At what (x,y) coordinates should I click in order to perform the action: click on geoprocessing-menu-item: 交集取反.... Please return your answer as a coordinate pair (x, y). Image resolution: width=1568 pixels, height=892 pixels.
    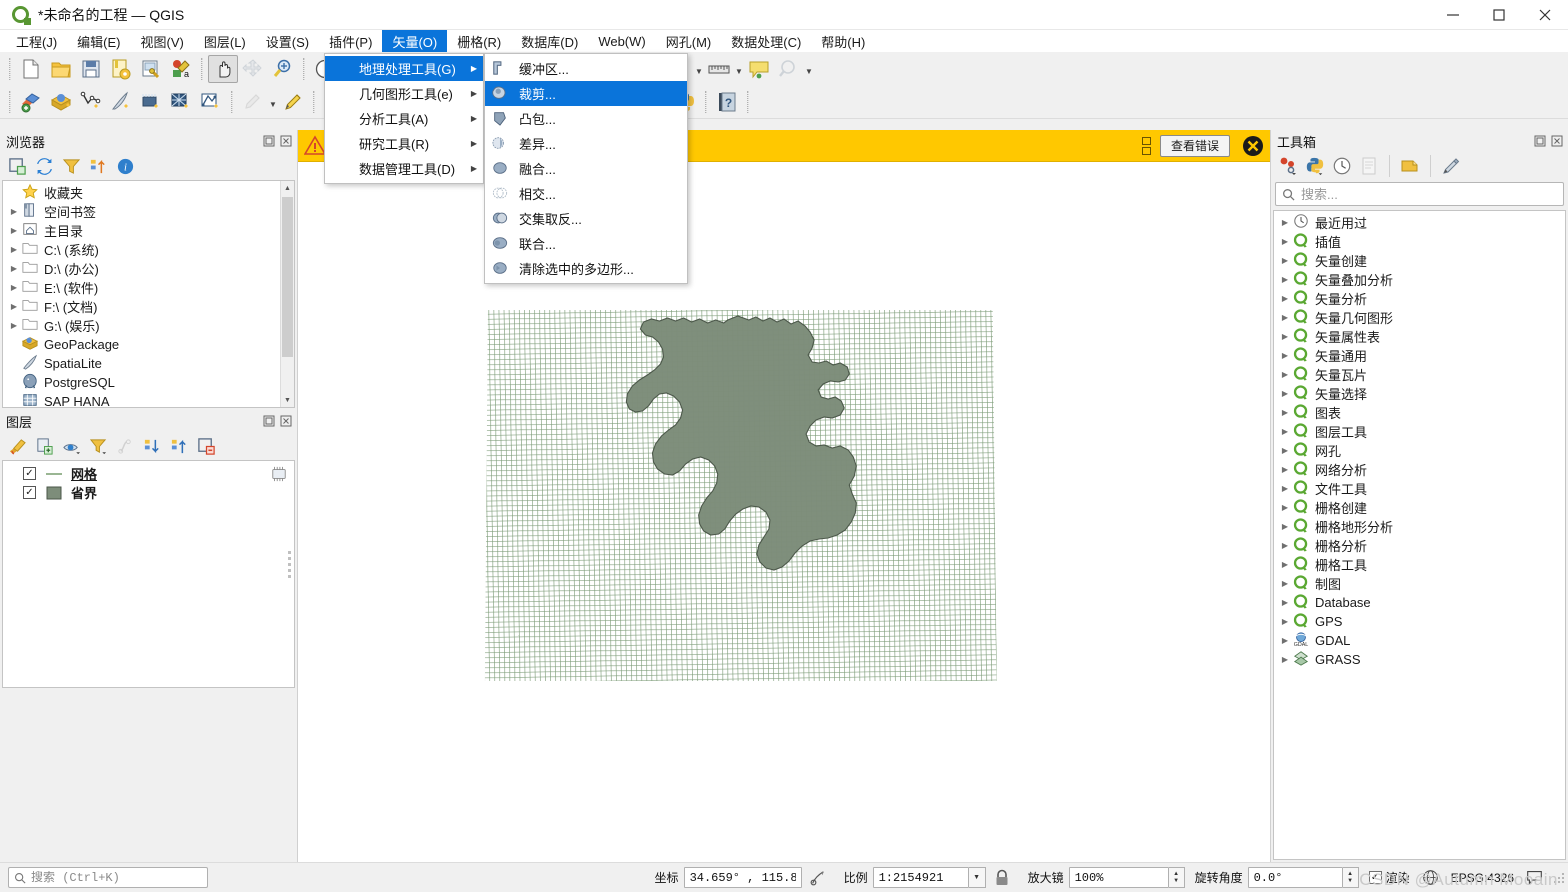
    Looking at the image, I should click on (586, 218).